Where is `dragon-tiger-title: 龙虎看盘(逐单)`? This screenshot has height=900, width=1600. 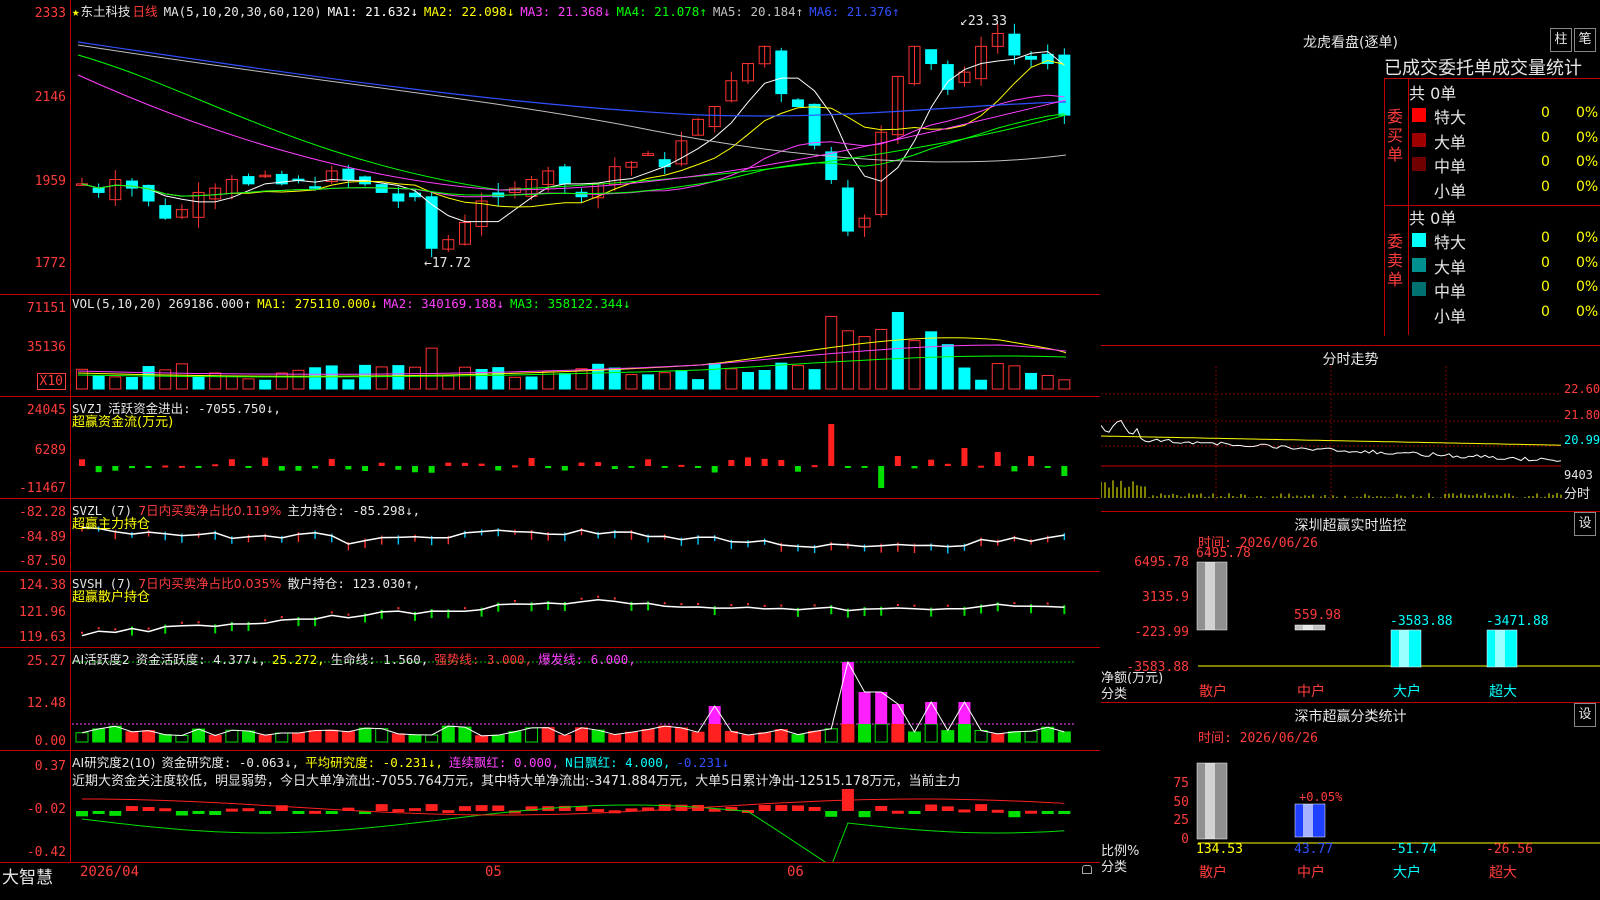
dragon-tiger-title: 龙虎看盘(逐单) is located at coordinates (1350, 43).